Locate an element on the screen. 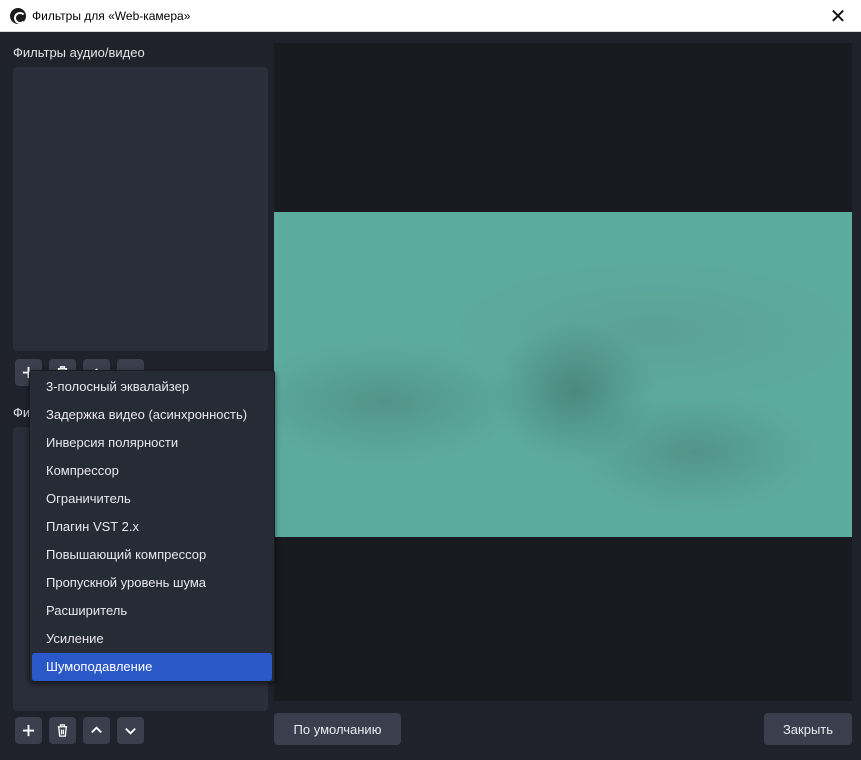 The height and width of the screenshot is (760, 861). menu-item: Расширитель is located at coordinates (152, 611).